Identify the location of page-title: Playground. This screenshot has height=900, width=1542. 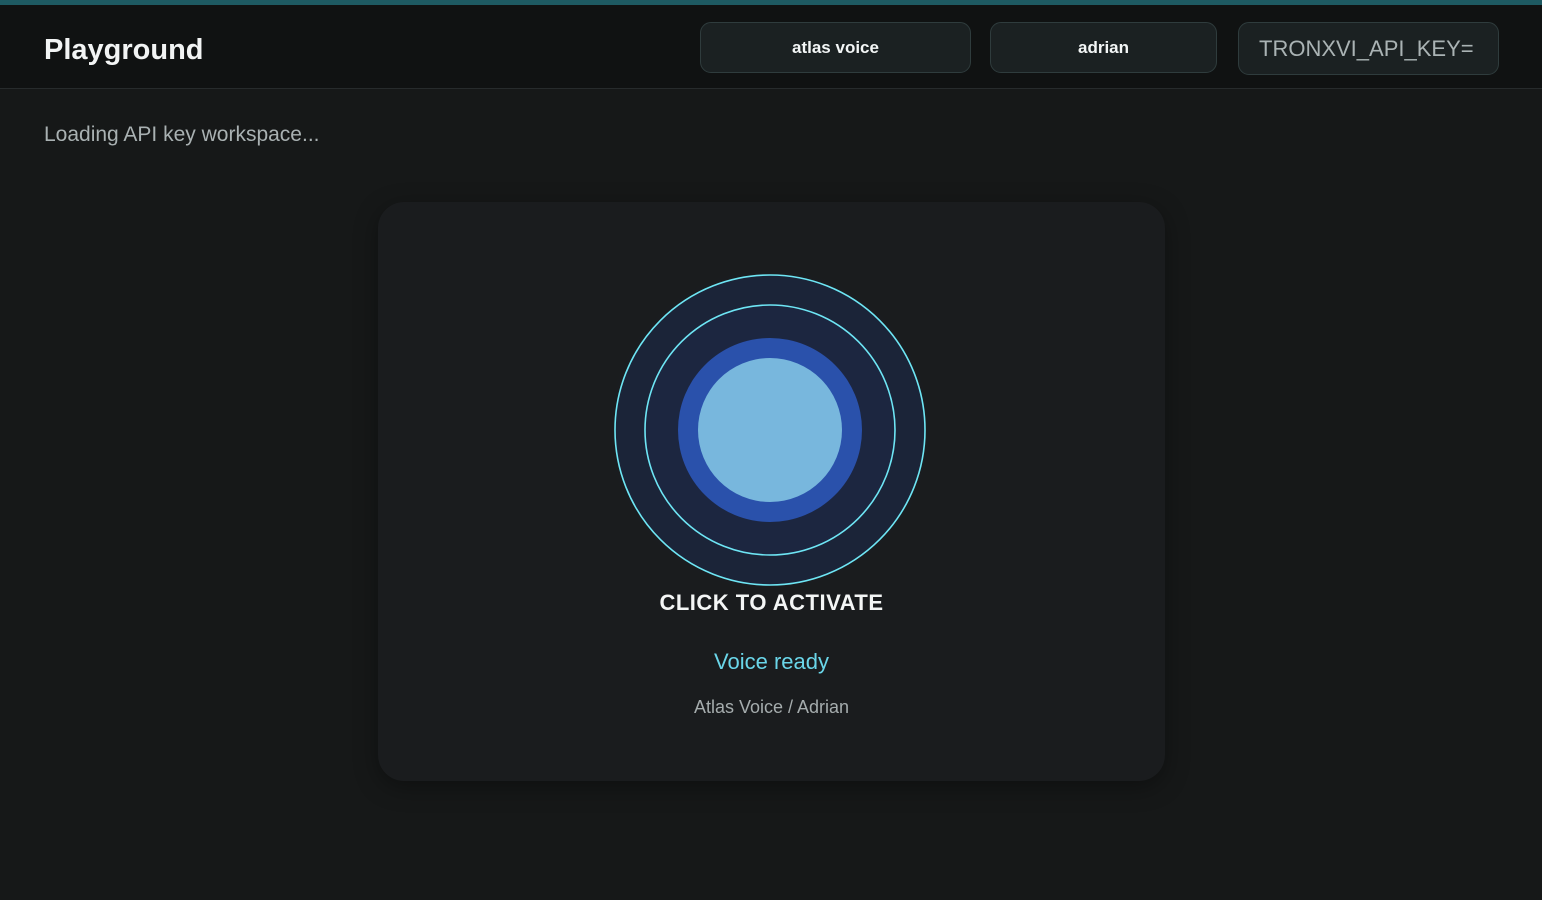
(124, 50).